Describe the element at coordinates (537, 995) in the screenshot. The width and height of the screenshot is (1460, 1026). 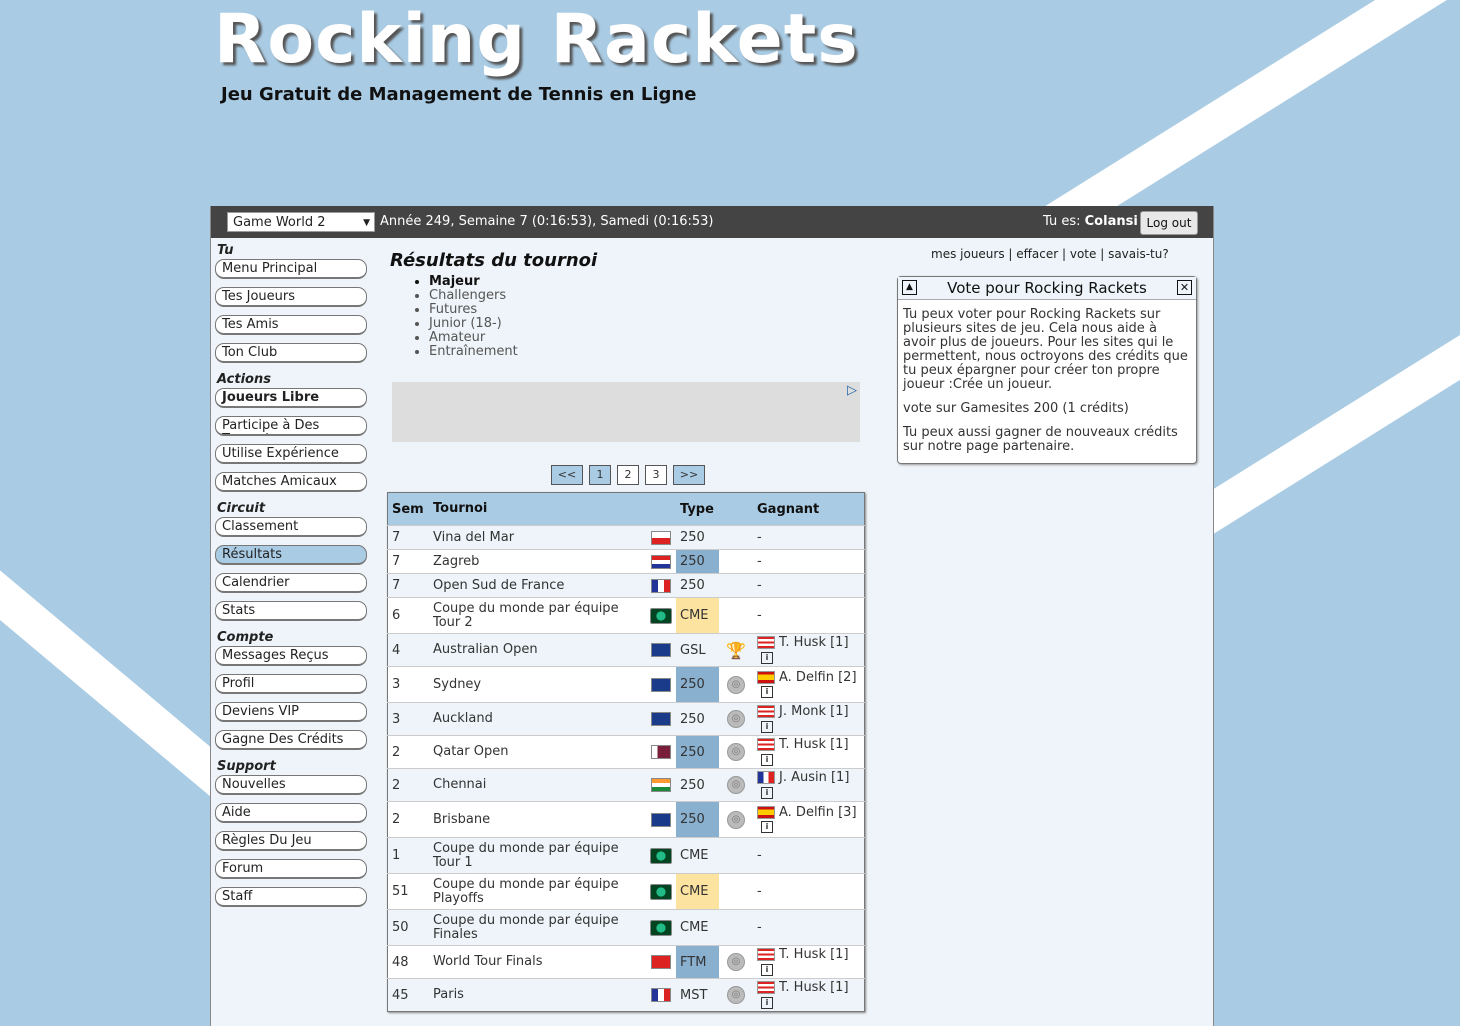
I see `row-tournament-name: Paris` at that location.